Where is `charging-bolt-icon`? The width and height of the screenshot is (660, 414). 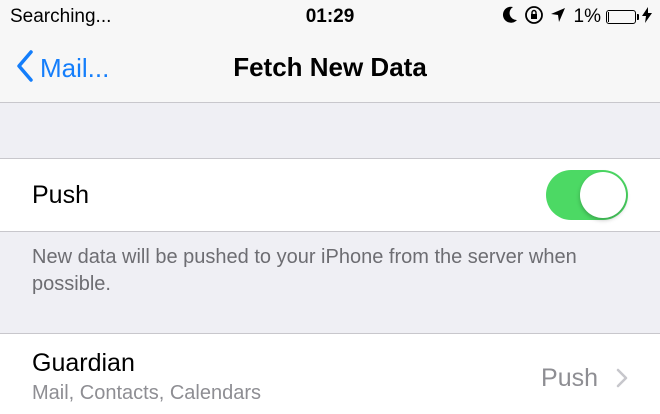
charging-bolt-icon is located at coordinates (647, 17).